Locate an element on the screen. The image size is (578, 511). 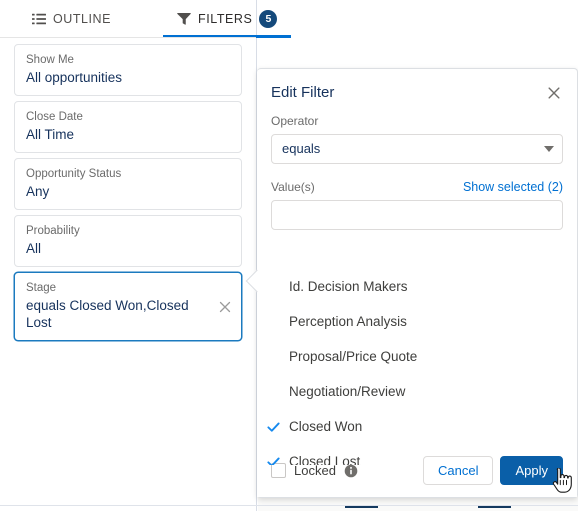
remove-filter-icon is located at coordinates (225, 307).